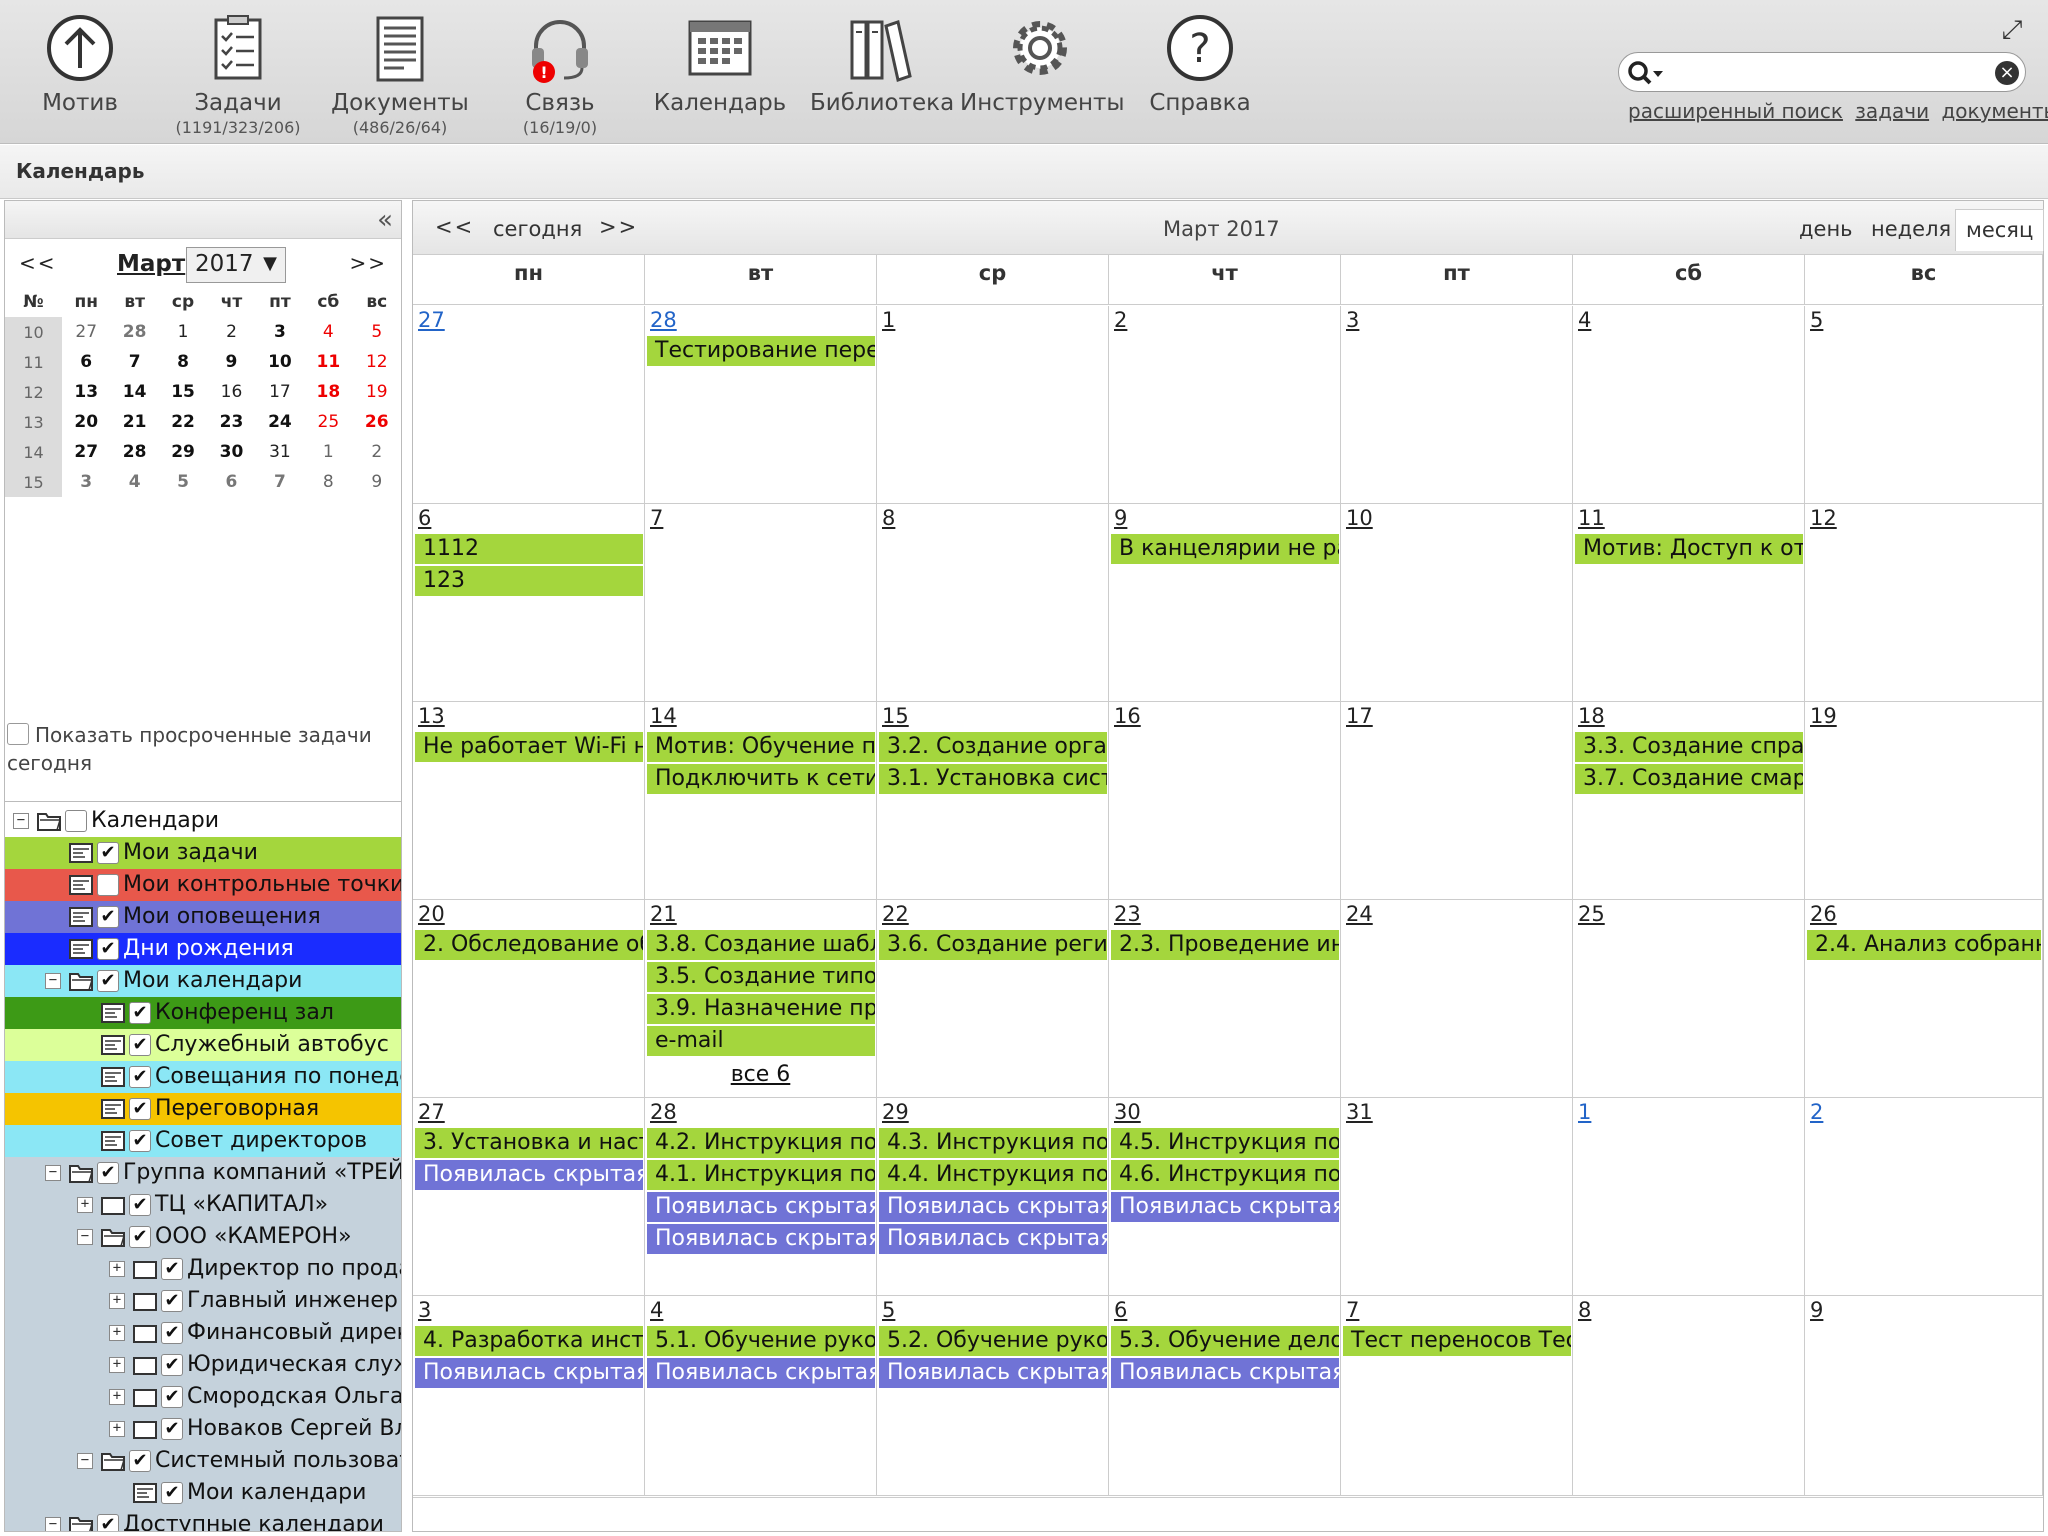 This screenshot has height=1536, width=2048. What do you see at coordinates (1457, 405) in the screenshot?
I see `day-cell: 3` at bounding box center [1457, 405].